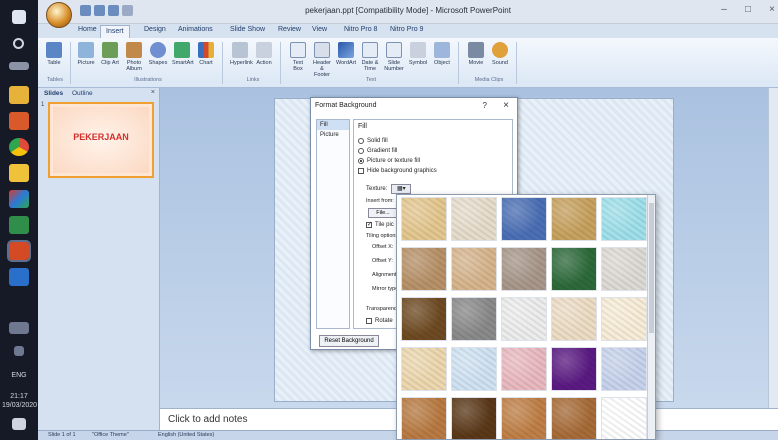 The width and height of the screenshot is (778, 440). What do you see at coordinates (19, 147) in the screenshot?
I see `chrome-icon` at bounding box center [19, 147].